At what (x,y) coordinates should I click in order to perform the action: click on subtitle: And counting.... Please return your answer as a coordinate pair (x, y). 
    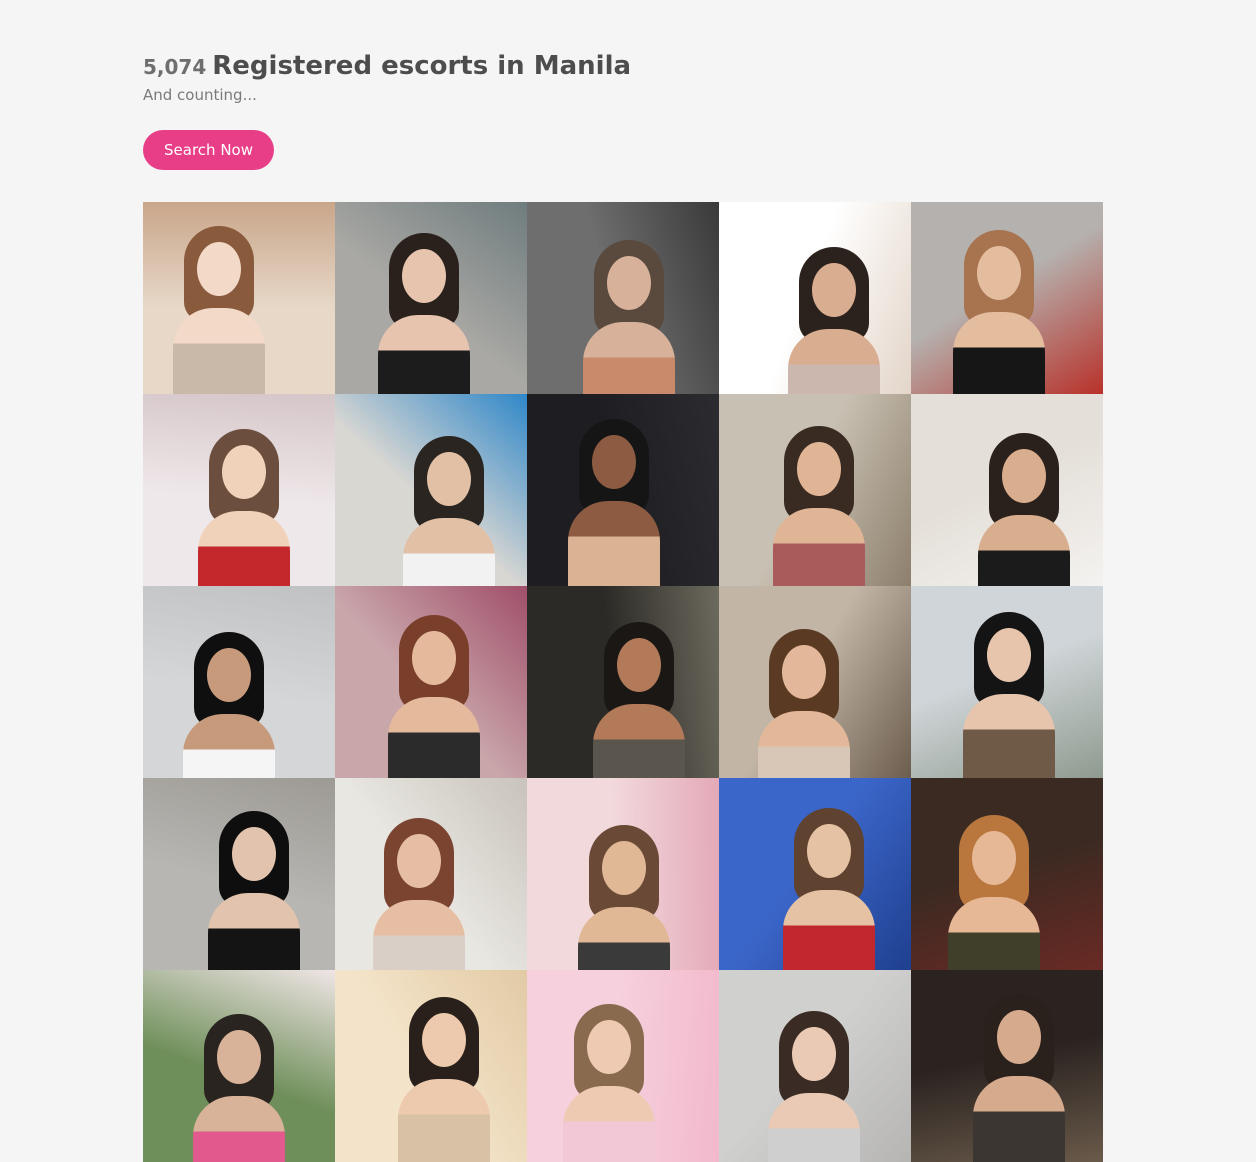
    Looking at the image, I should click on (200, 95).